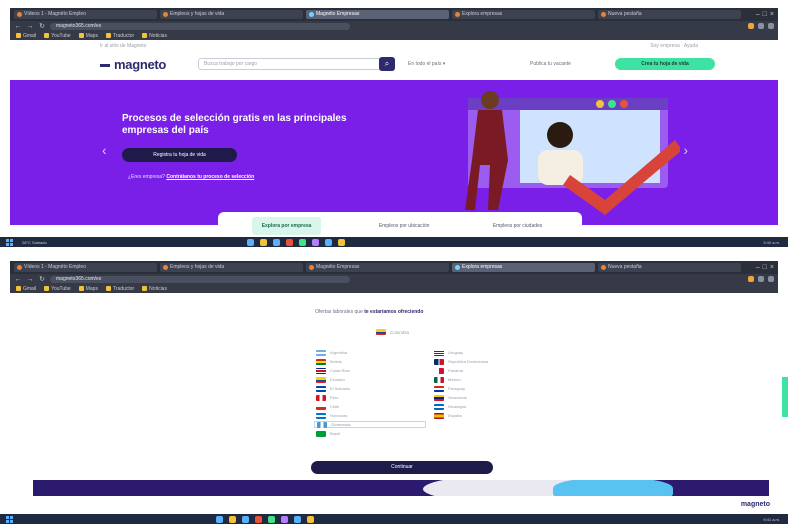 The image size is (788, 524). What do you see at coordinates (488, 352) in the screenshot?
I see `country-option: Uruguay` at bounding box center [488, 352].